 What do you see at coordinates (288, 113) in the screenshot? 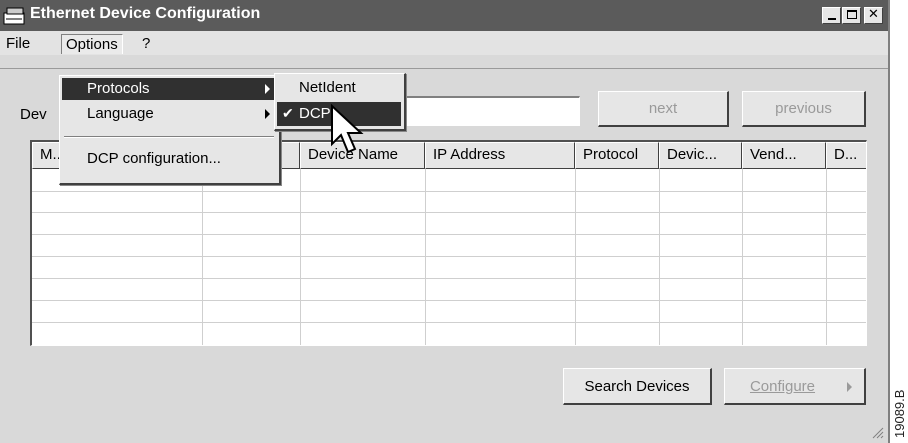
I see `checkmark-icon: ✔` at bounding box center [288, 113].